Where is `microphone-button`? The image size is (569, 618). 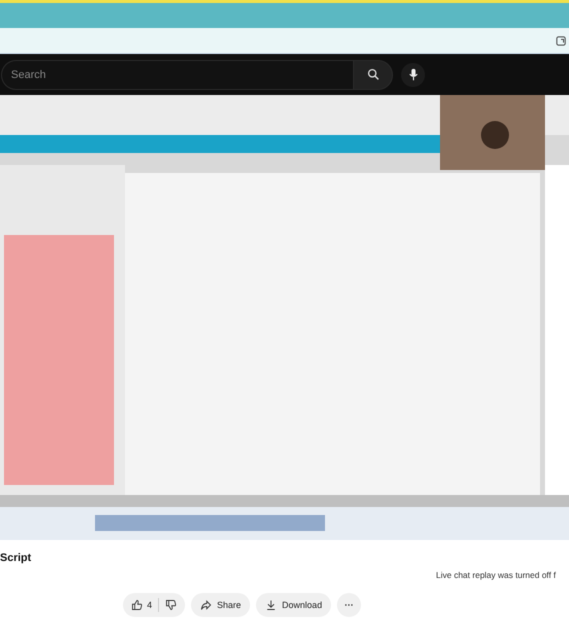 microphone-button is located at coordinates (413, 74).